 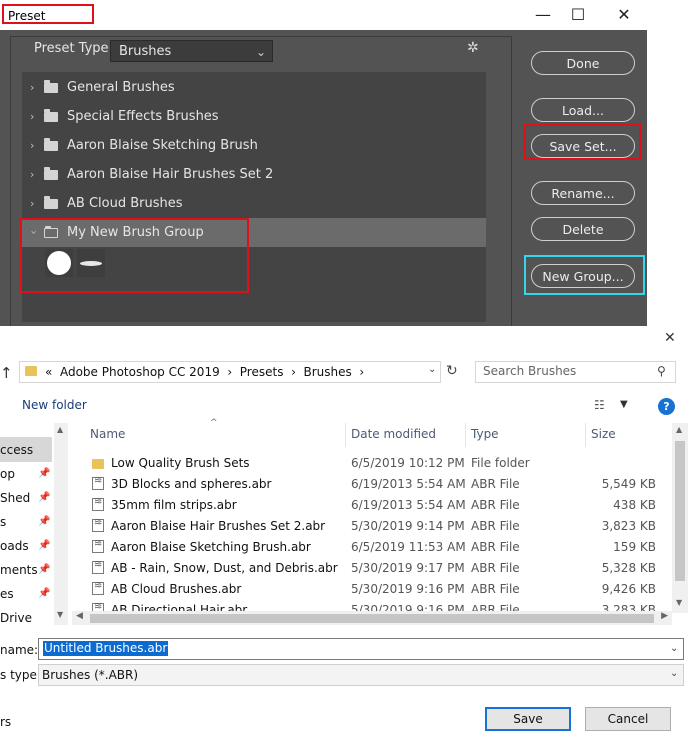 I want to click on save-type-label: s type:, so click(x=20, y=675).